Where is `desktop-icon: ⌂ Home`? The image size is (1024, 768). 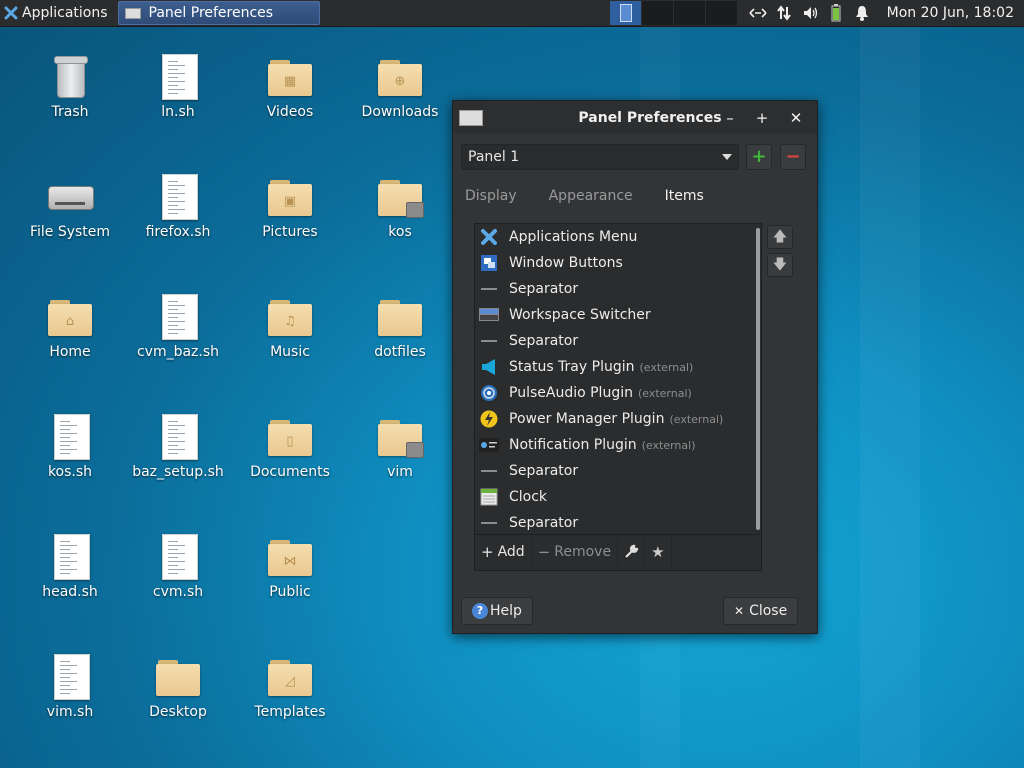
desktop-icon: ⌂ Home is located at coordinates (70, 326).